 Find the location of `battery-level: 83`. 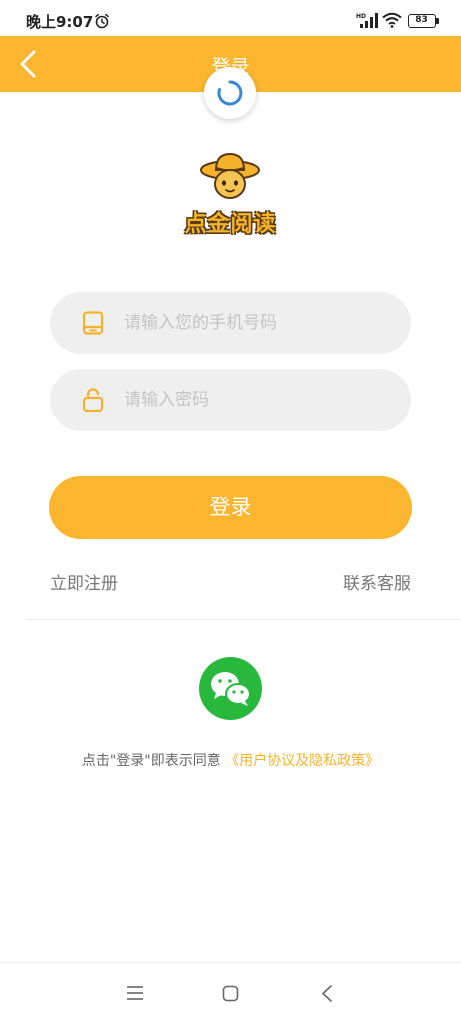

battery-level: 83 is located at coordinates (421, 20).